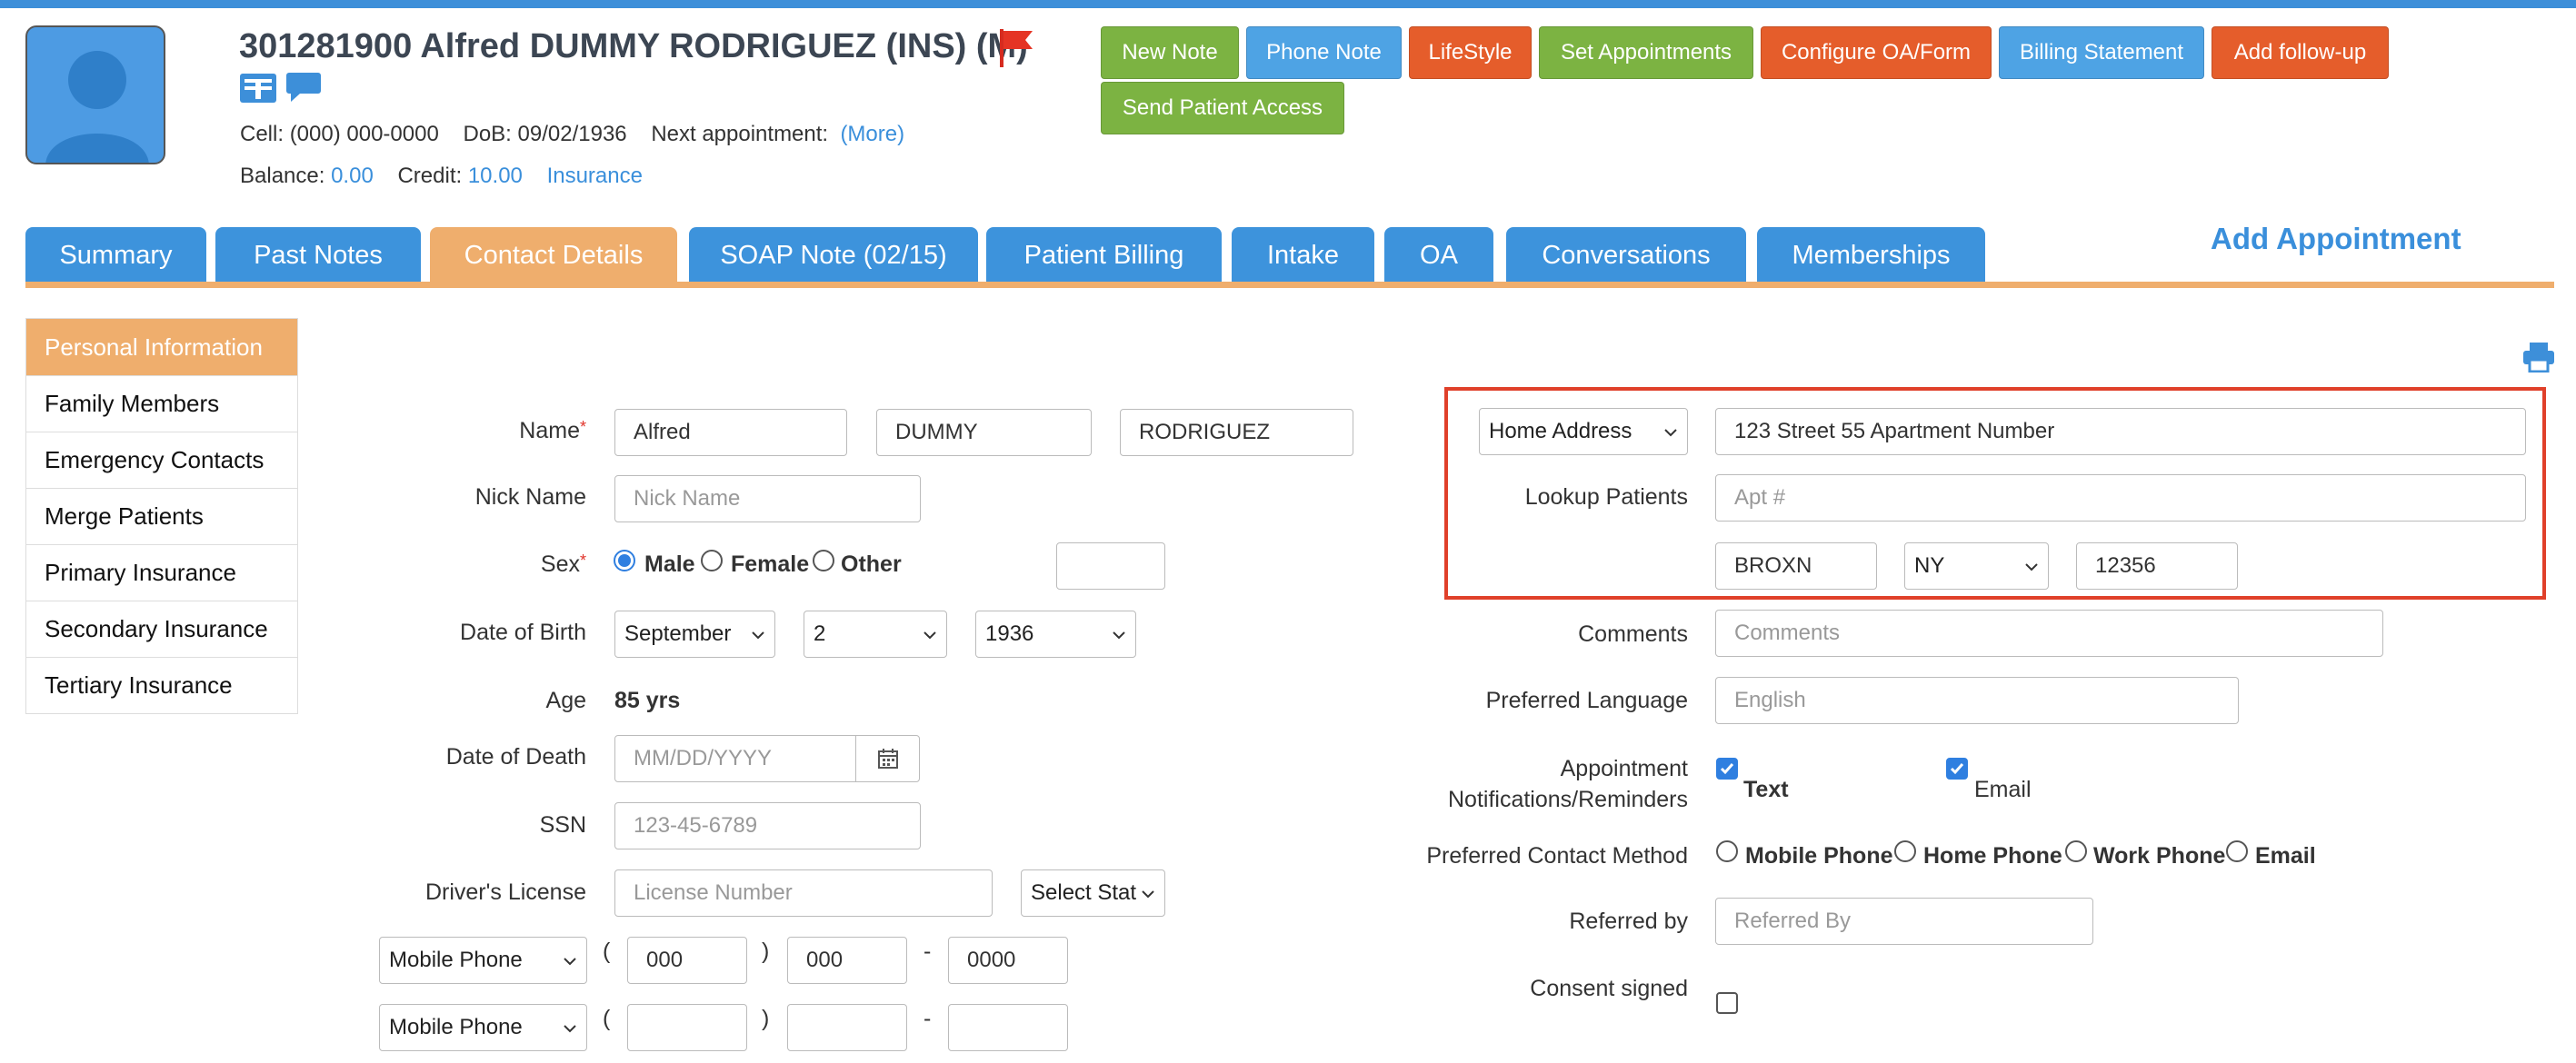  Describe the element at coordinates (735, 758) in the screenshot. I see `dod-input` at that location.